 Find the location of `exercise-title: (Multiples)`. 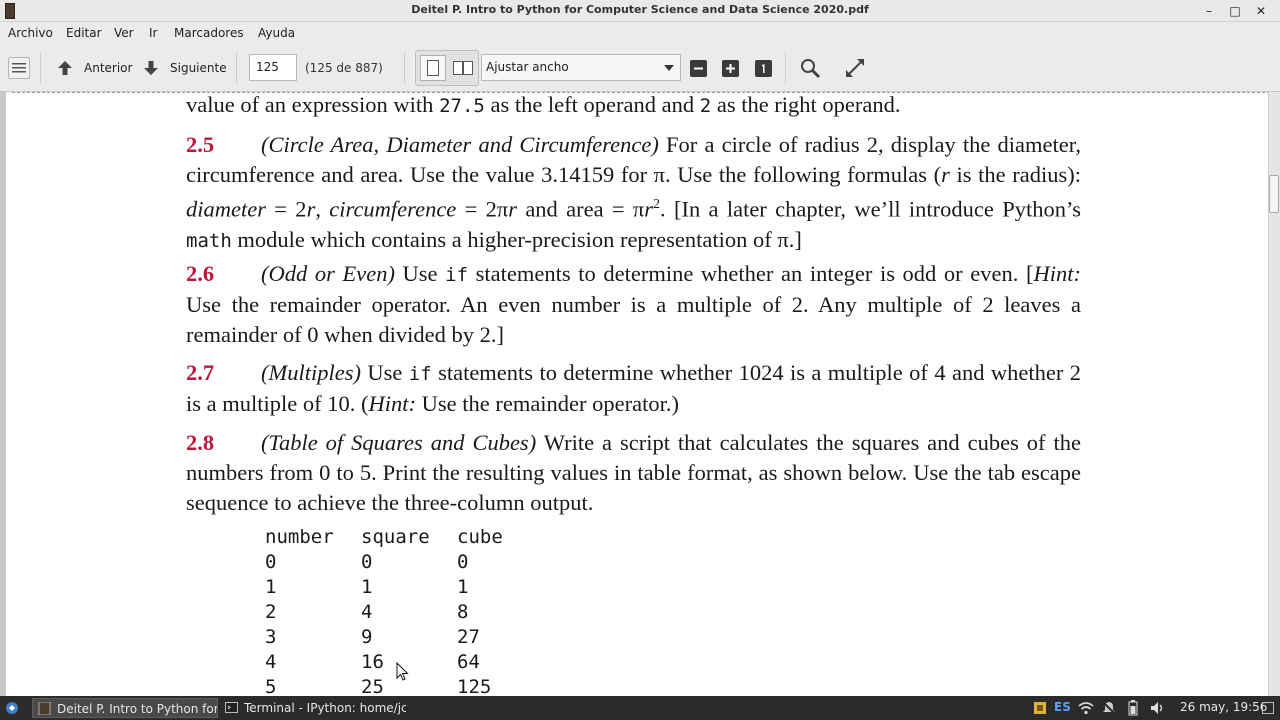

exercise-title: (Multiples) is located at coordinates (311, 372).